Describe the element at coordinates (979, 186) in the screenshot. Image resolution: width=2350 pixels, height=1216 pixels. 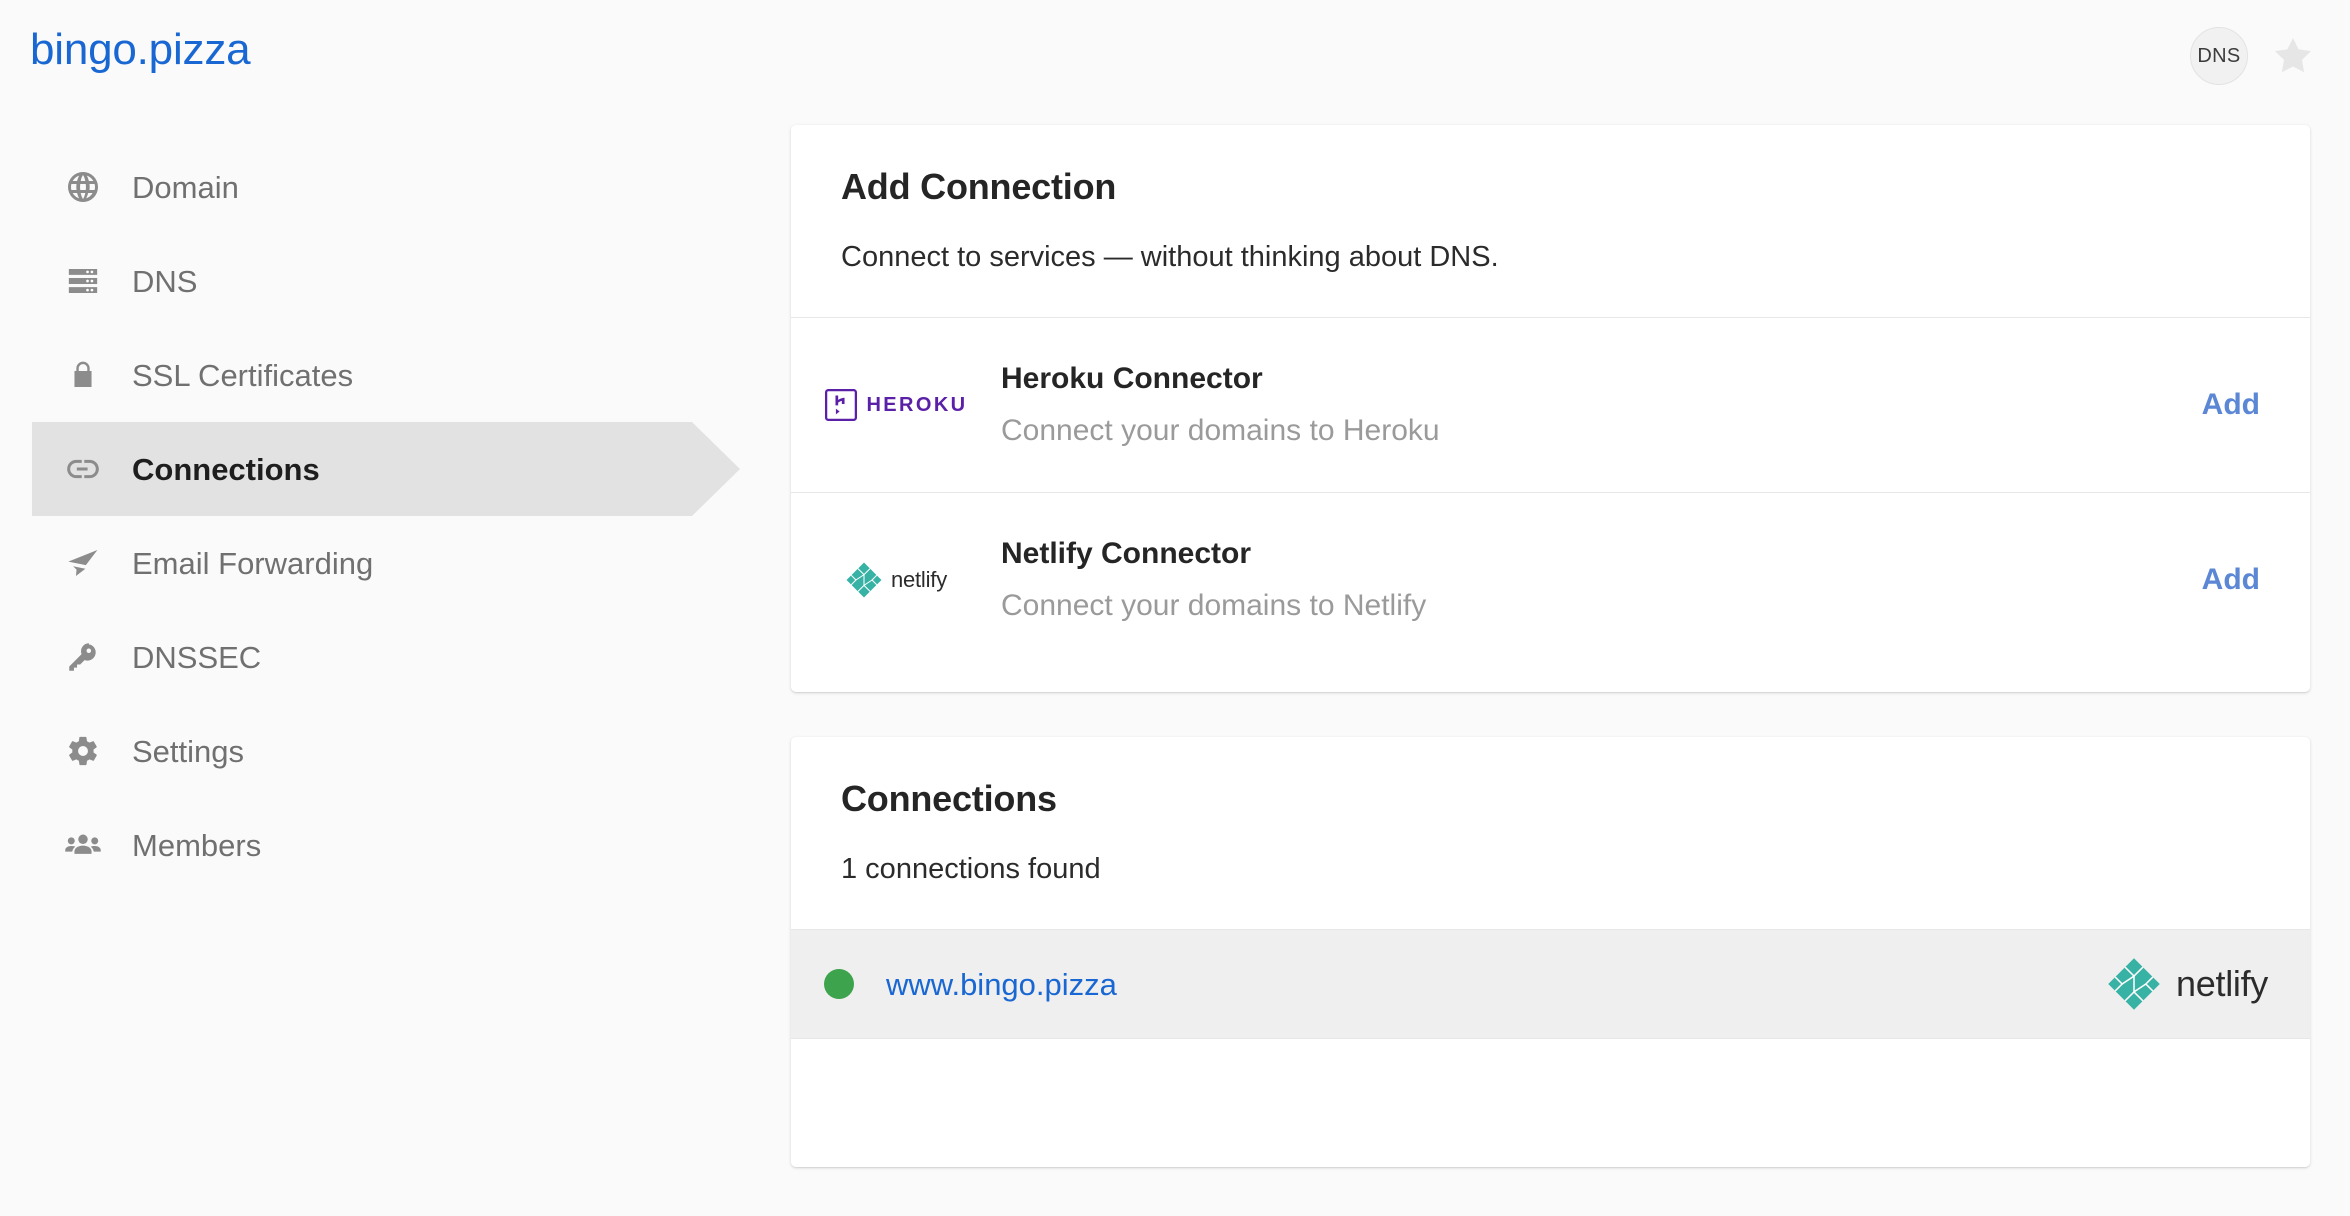
I see `add-connection-title: Add Connection` at that location.